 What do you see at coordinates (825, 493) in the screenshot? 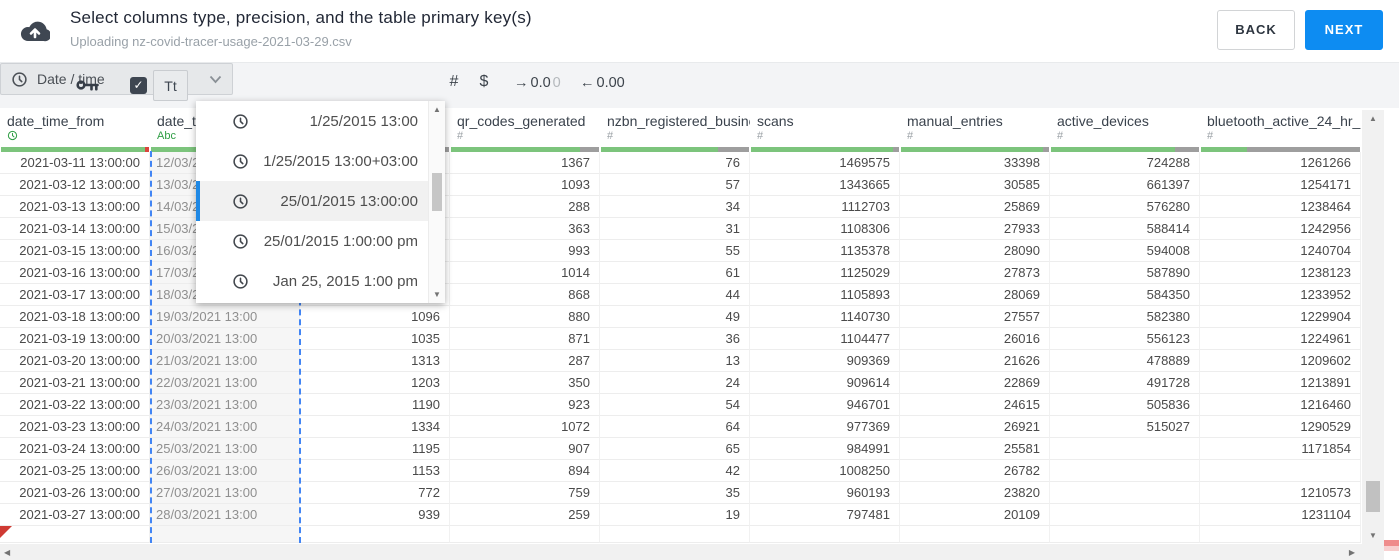
I see `table-cell: 960193` at bounding box center [825, 493].